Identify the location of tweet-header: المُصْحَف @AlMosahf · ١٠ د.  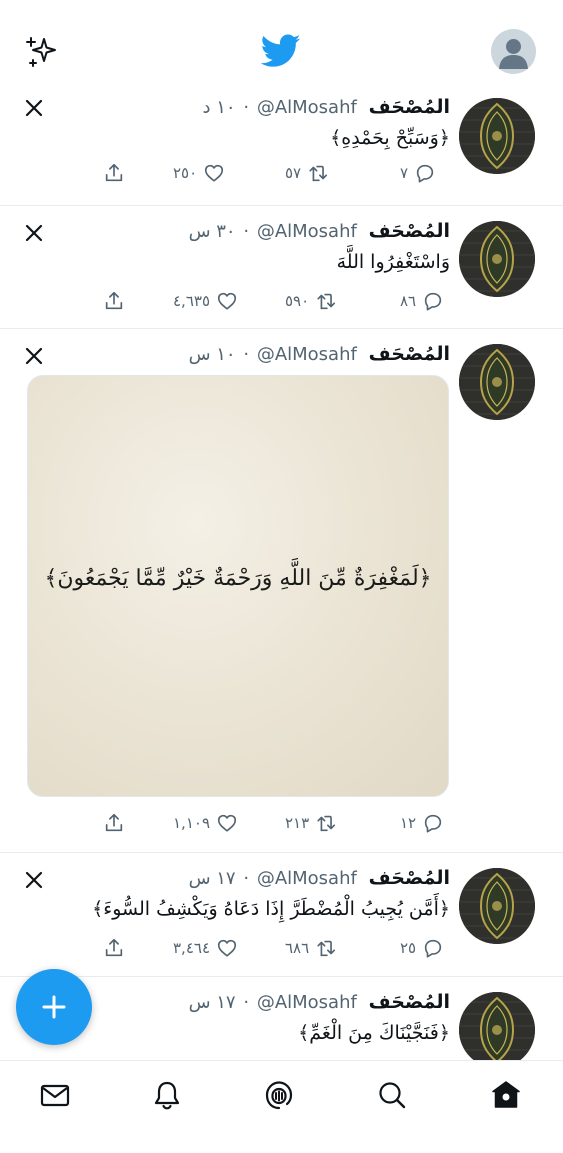
(326, 107).